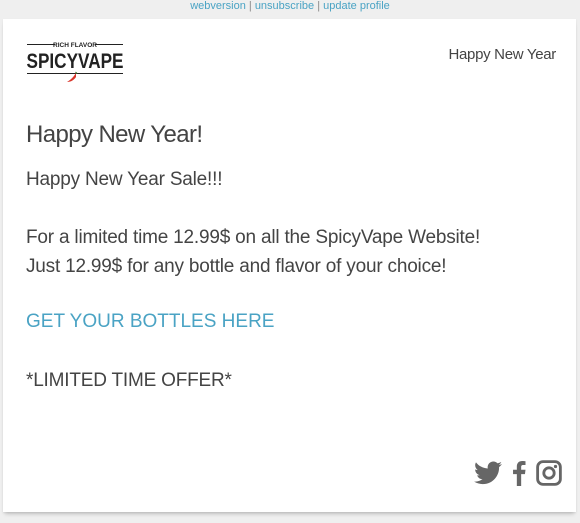  I want to click on logo-wordmark: SPICYVAPE, so click(75, 61).